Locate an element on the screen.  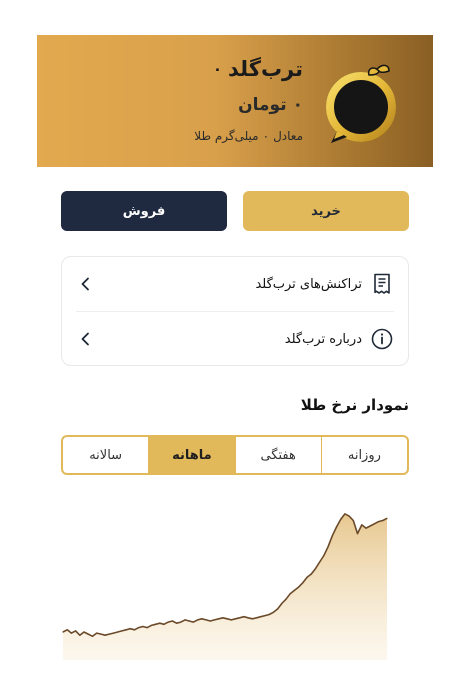
equiv-value: ۰ is located at coordinates (266, 136).